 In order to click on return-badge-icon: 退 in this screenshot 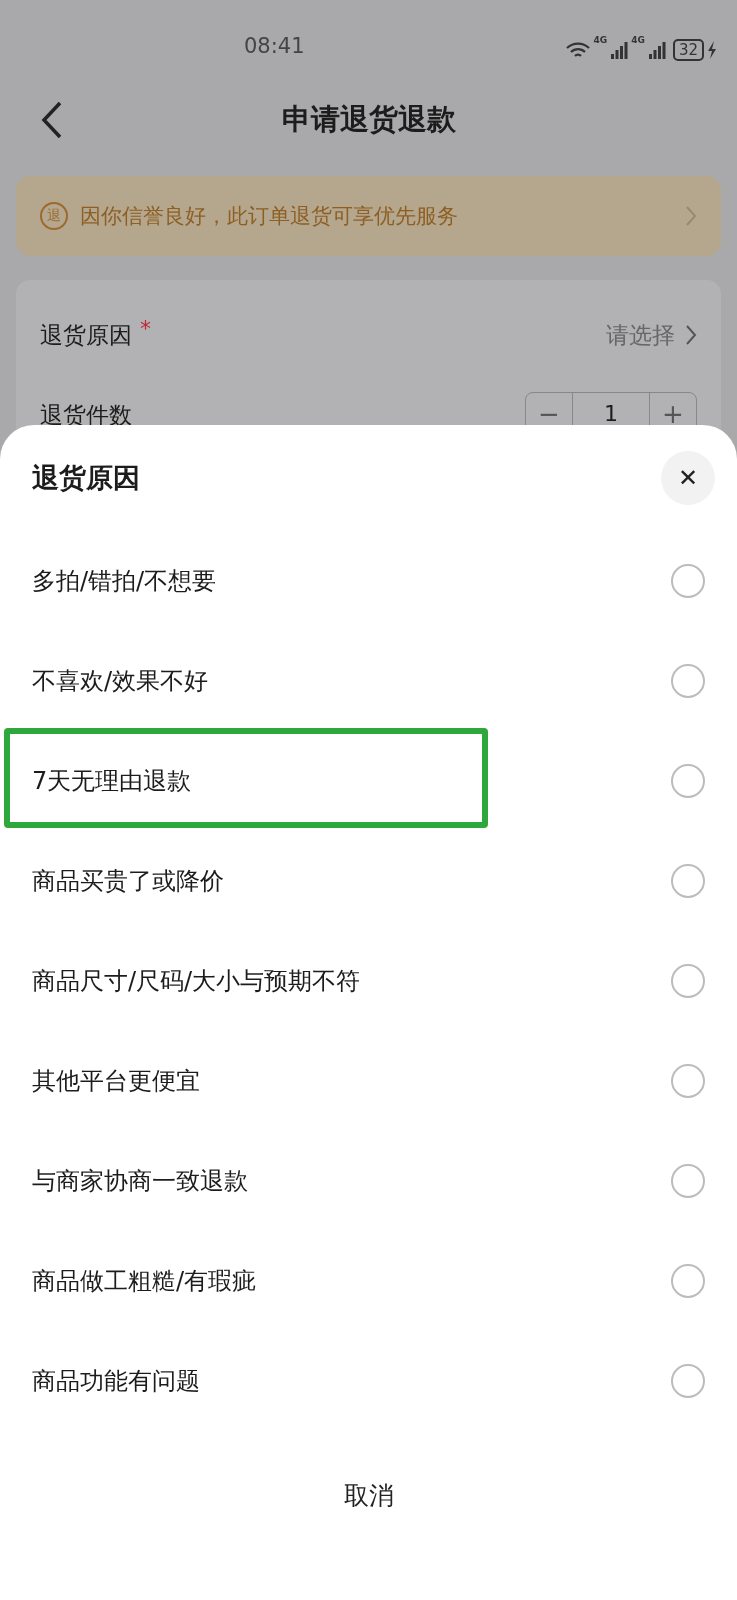, I will do `click(54, 216)`.